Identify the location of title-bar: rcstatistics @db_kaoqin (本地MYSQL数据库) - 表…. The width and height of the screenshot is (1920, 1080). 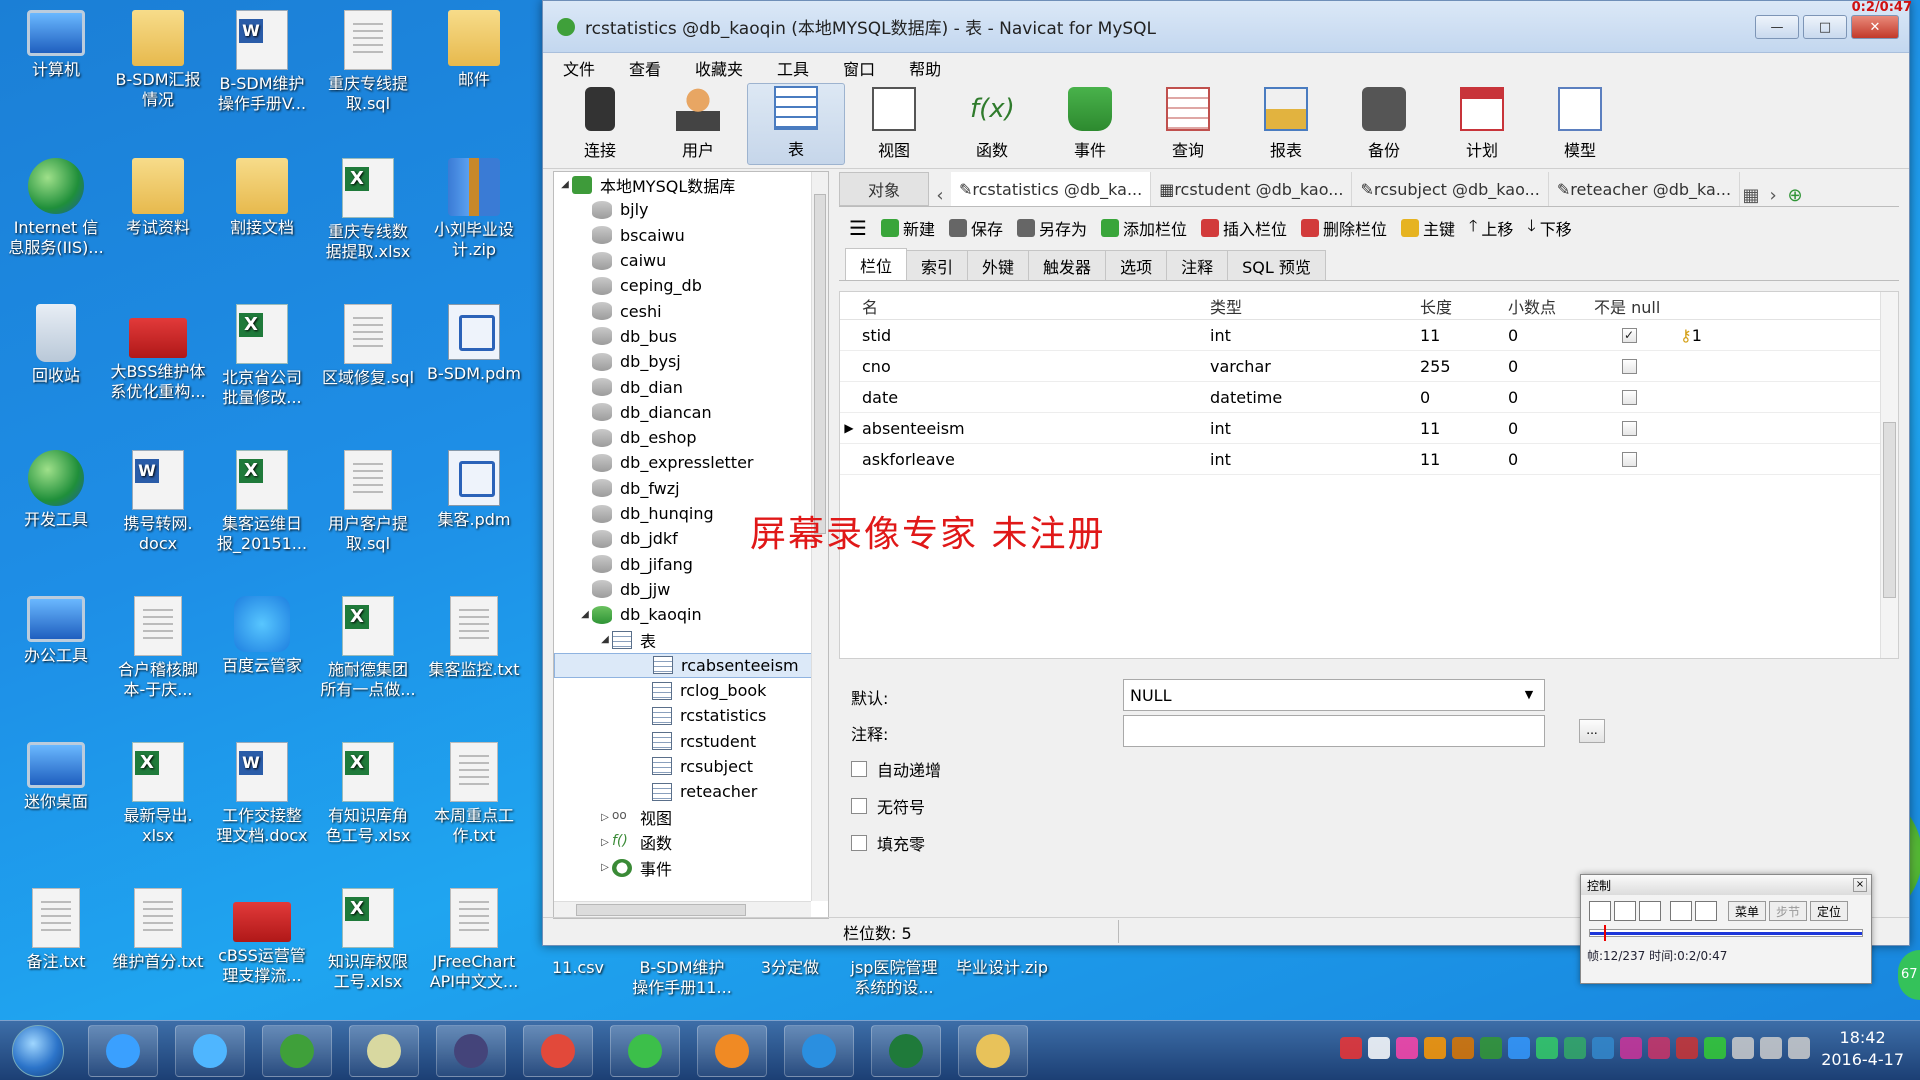
(1226, 27).